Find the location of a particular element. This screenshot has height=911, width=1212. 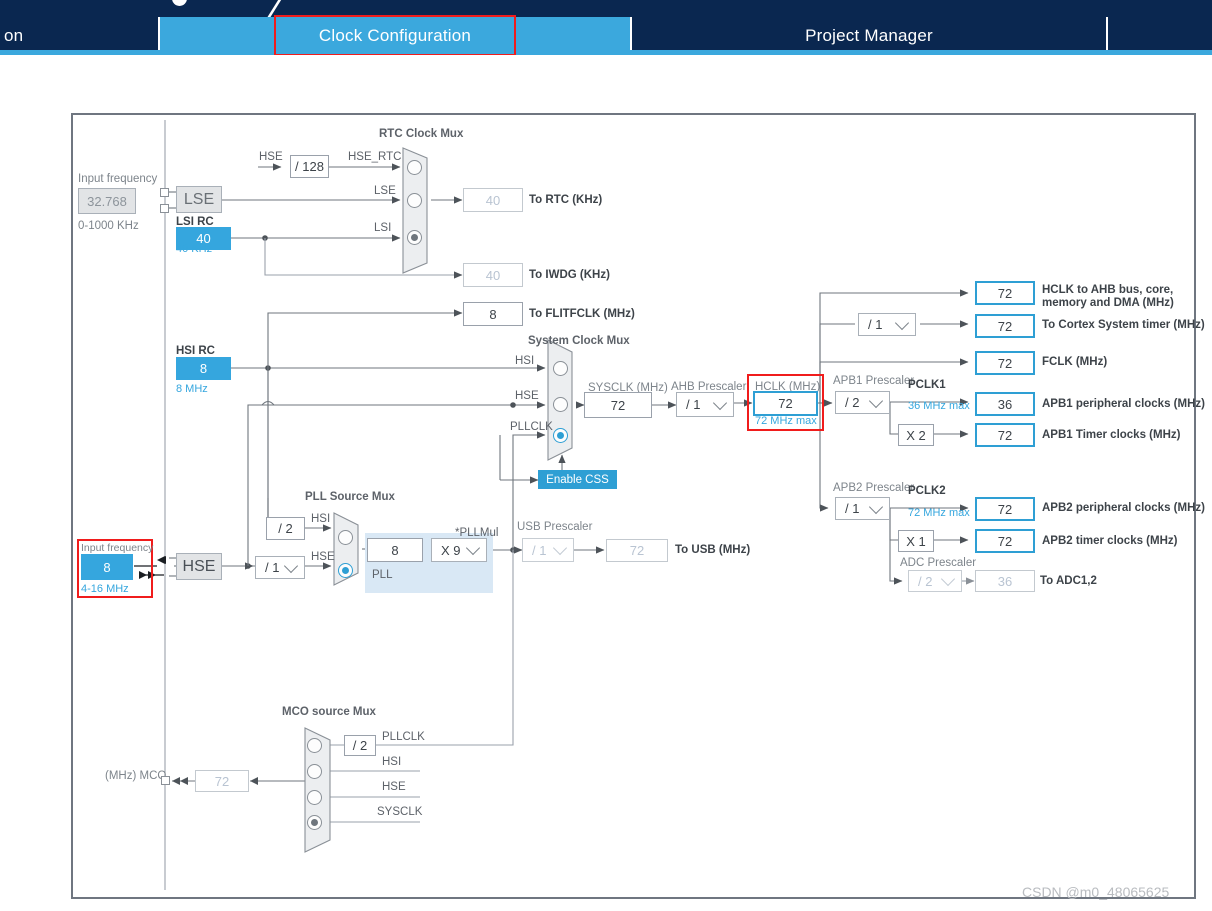

hclk-value-field: 72 is located at coordinates (785, 403).